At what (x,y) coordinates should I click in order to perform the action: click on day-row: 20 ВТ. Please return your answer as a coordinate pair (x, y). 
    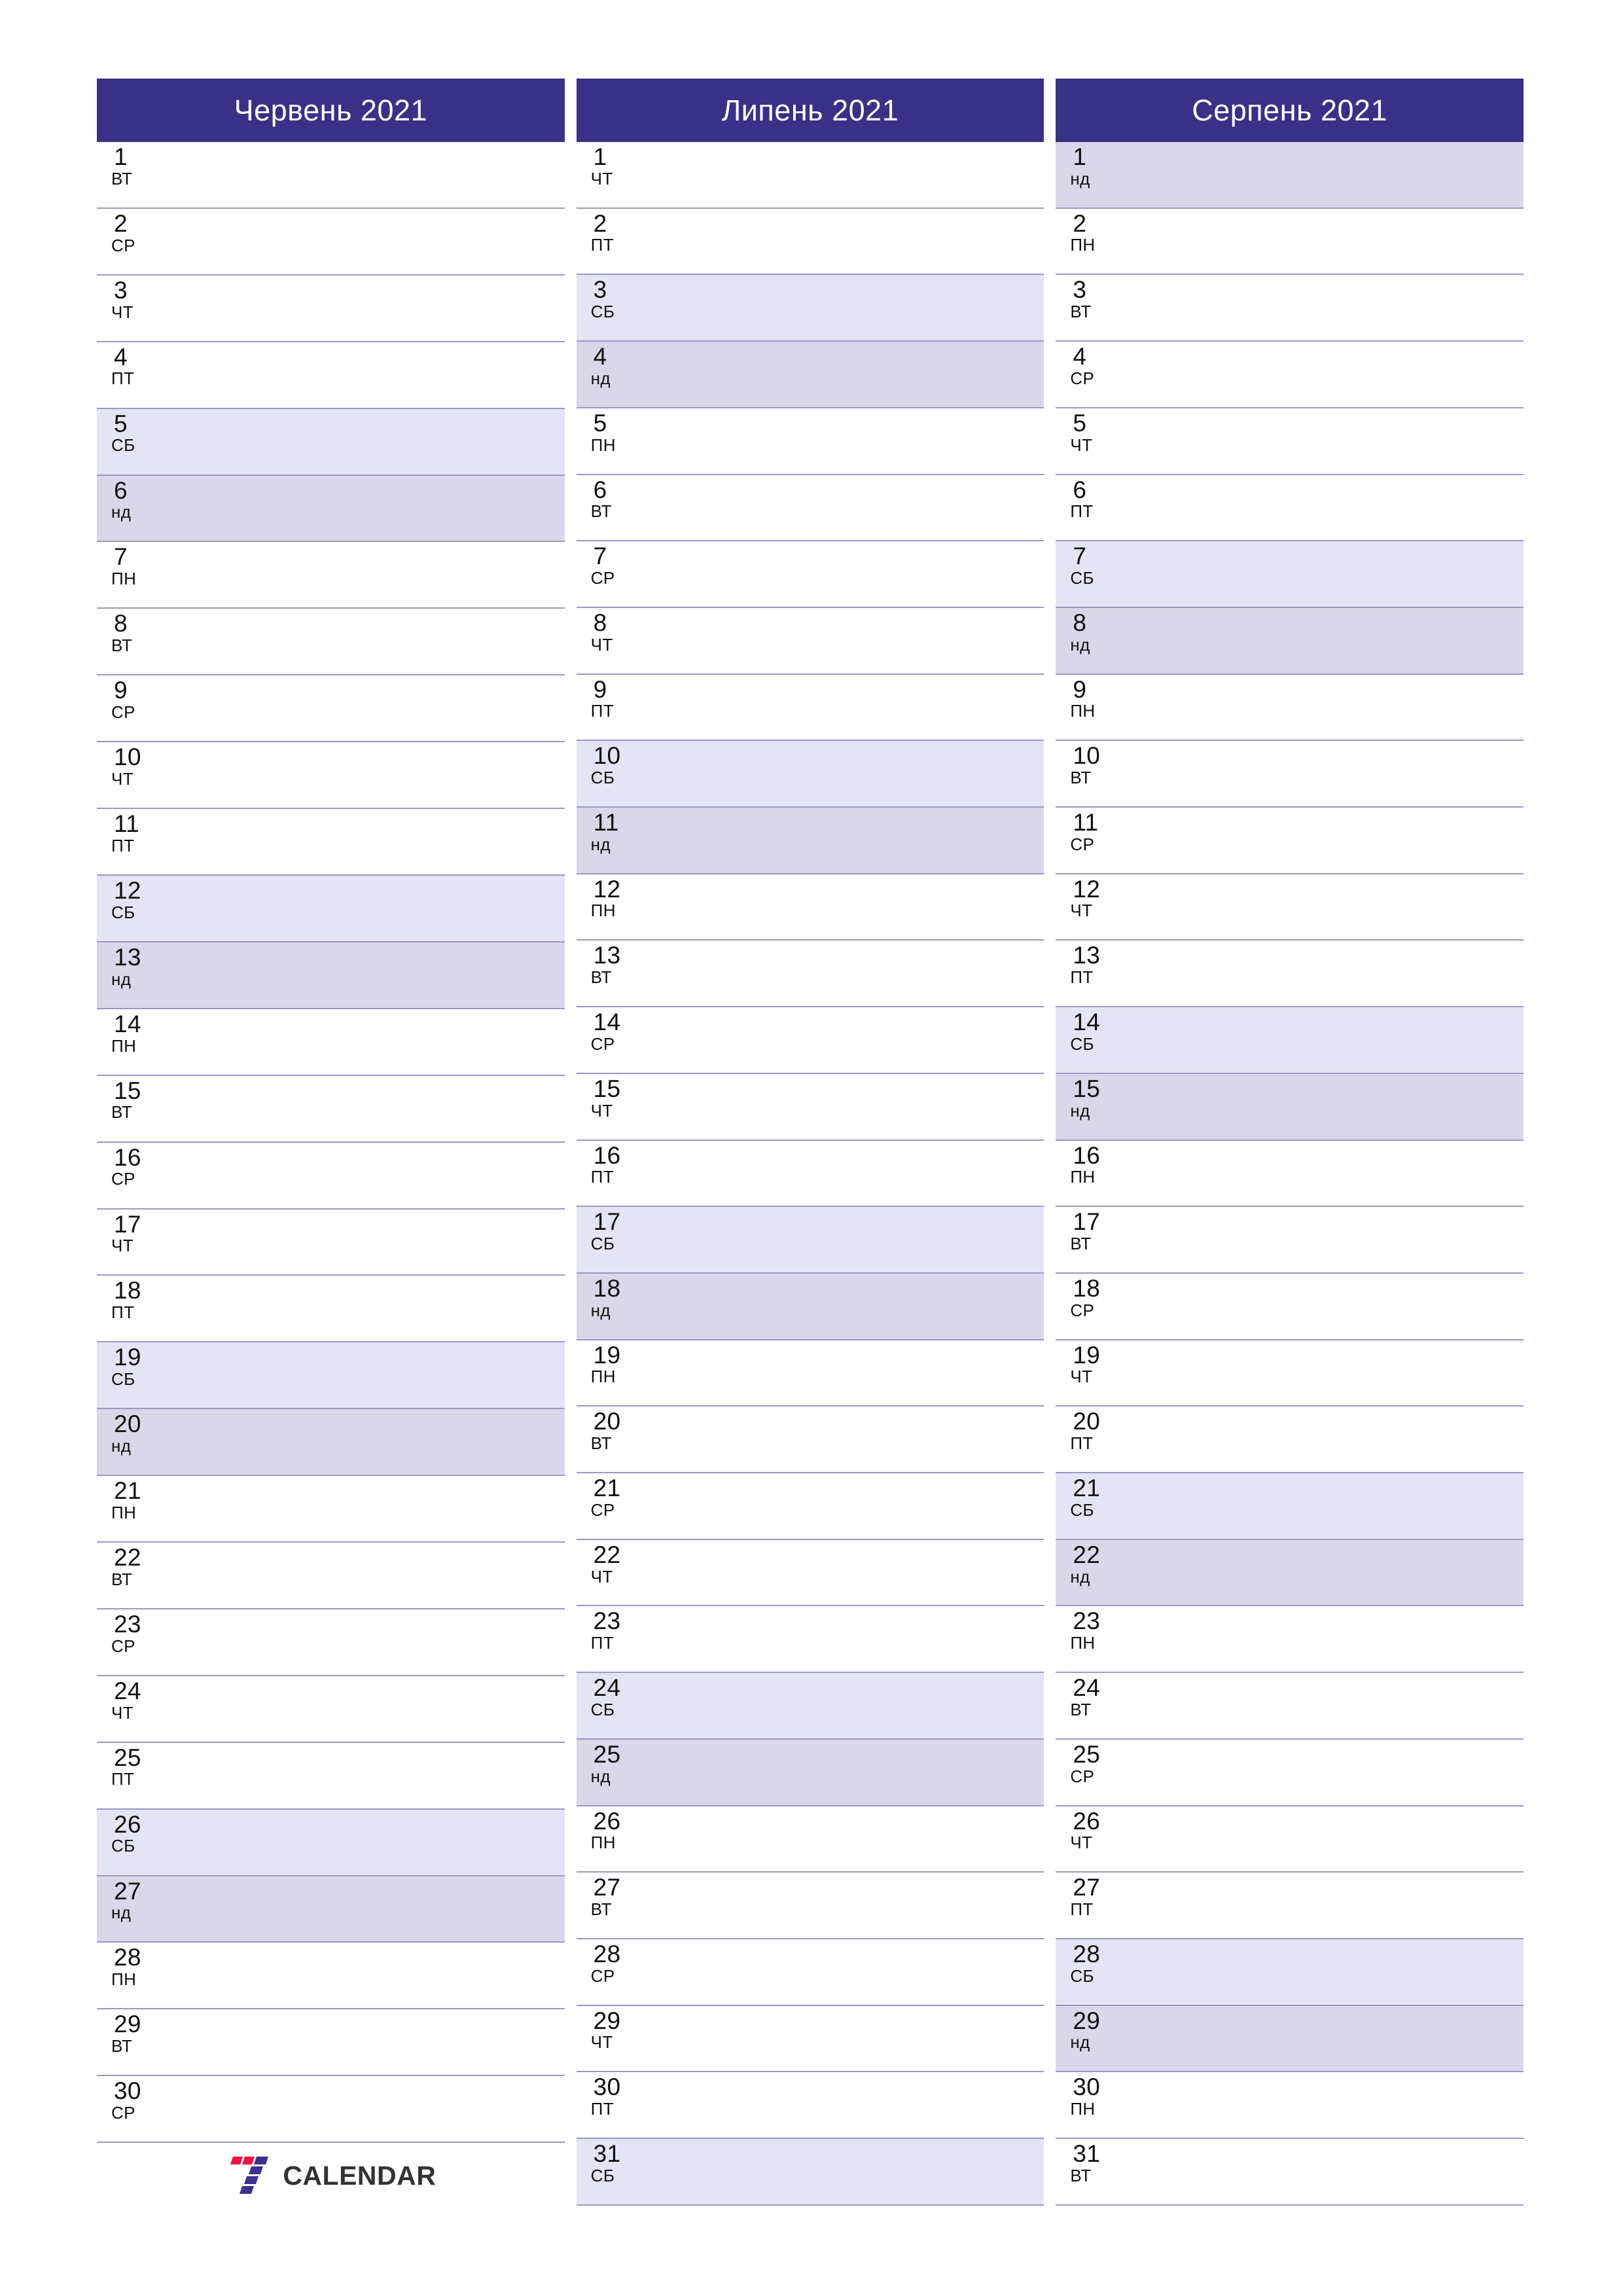
    Looking at the image, I should click on (810, 1440).